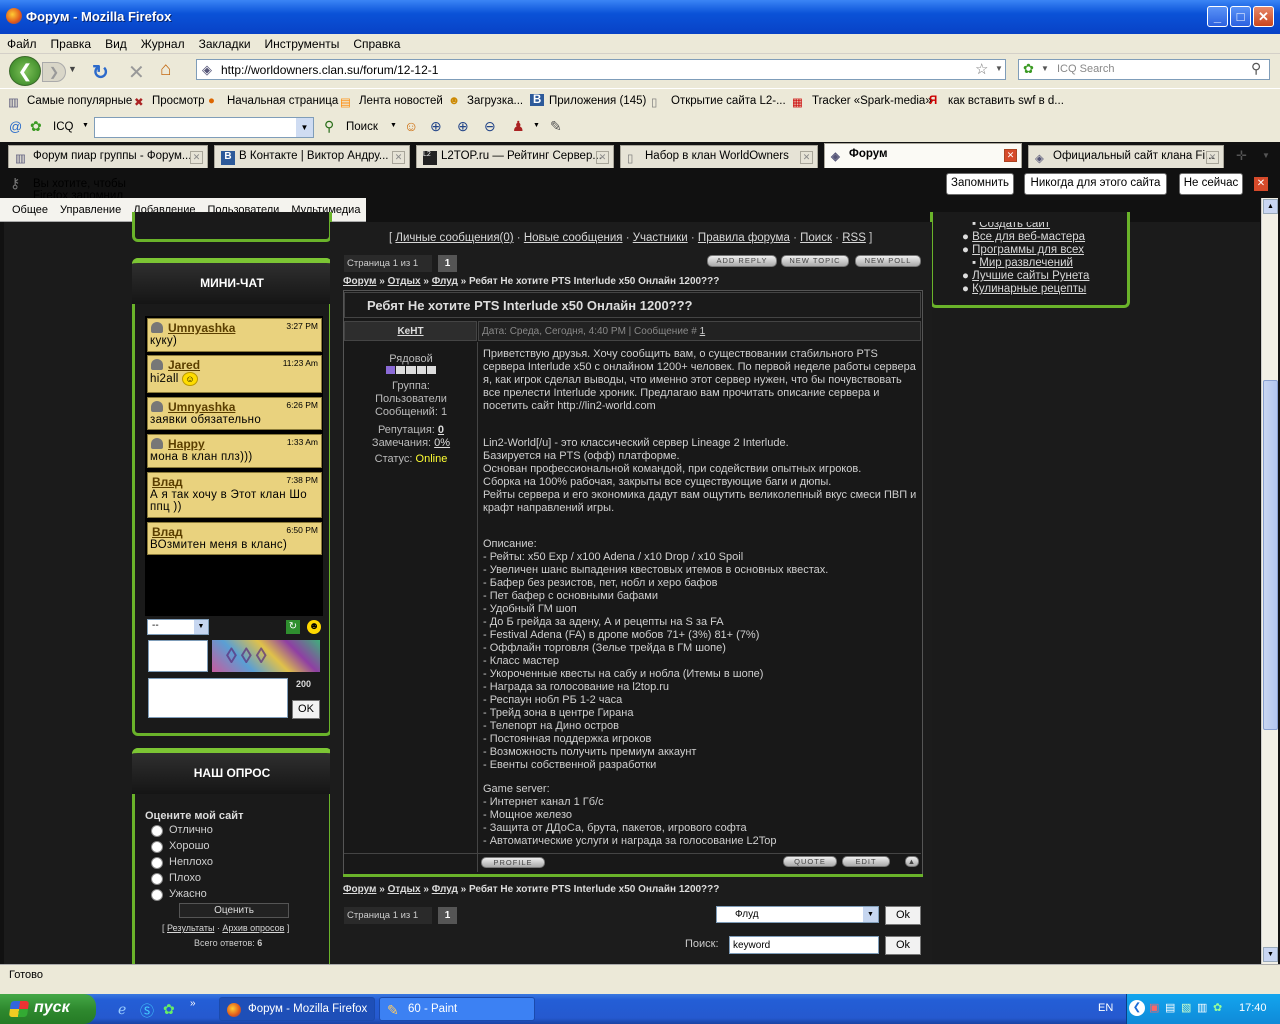  Describe the element at coordinates (515, 156) in the screenshot. I see `tab-l2top: L2 L2TOP.ru — Рейтинг Сервер... ✕` at that location.